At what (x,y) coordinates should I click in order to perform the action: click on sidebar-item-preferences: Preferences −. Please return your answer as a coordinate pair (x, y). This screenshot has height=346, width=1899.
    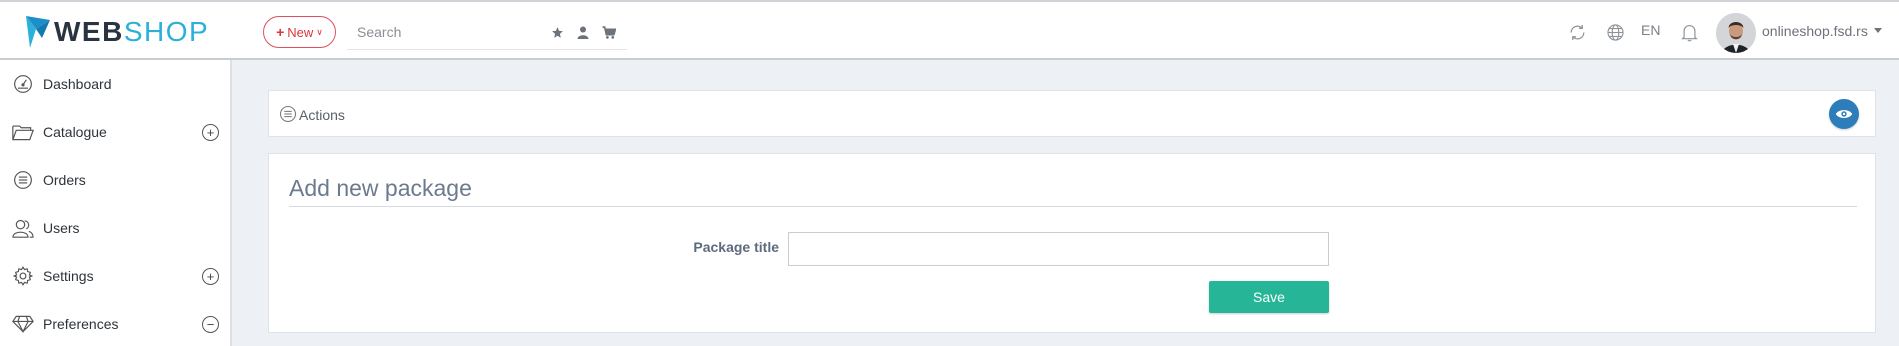
    Looking at the image, I should click on (115, 323).